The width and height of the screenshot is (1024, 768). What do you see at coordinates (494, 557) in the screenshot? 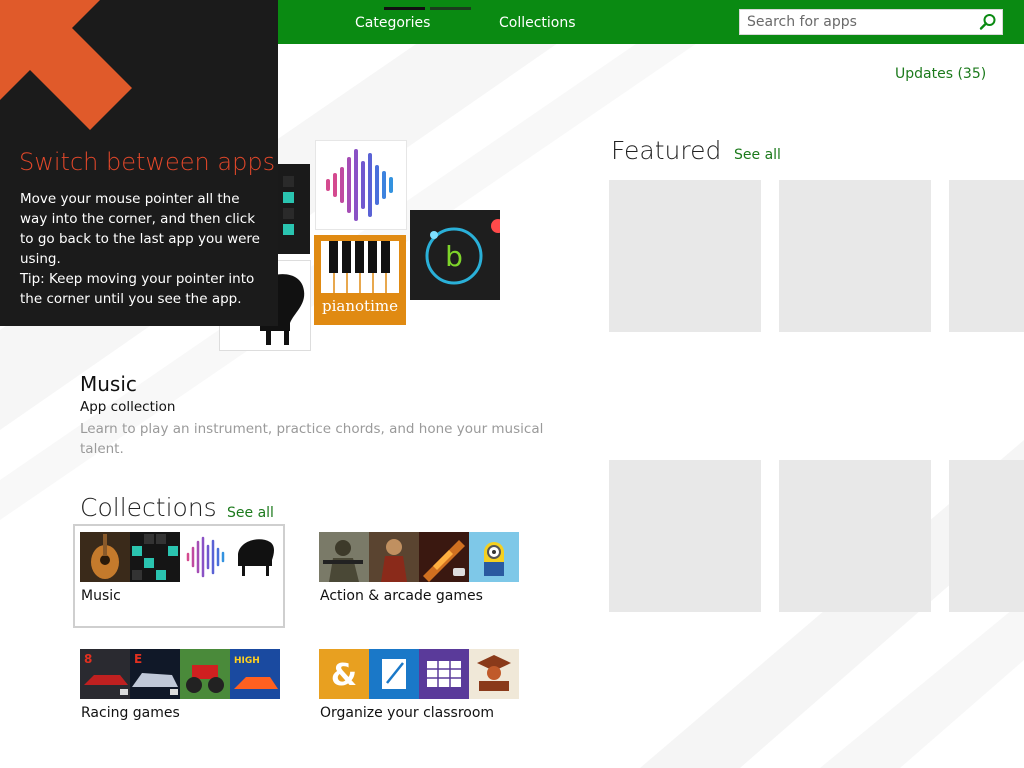
I see `minion-game-icon` at bounding box center [494, 557].